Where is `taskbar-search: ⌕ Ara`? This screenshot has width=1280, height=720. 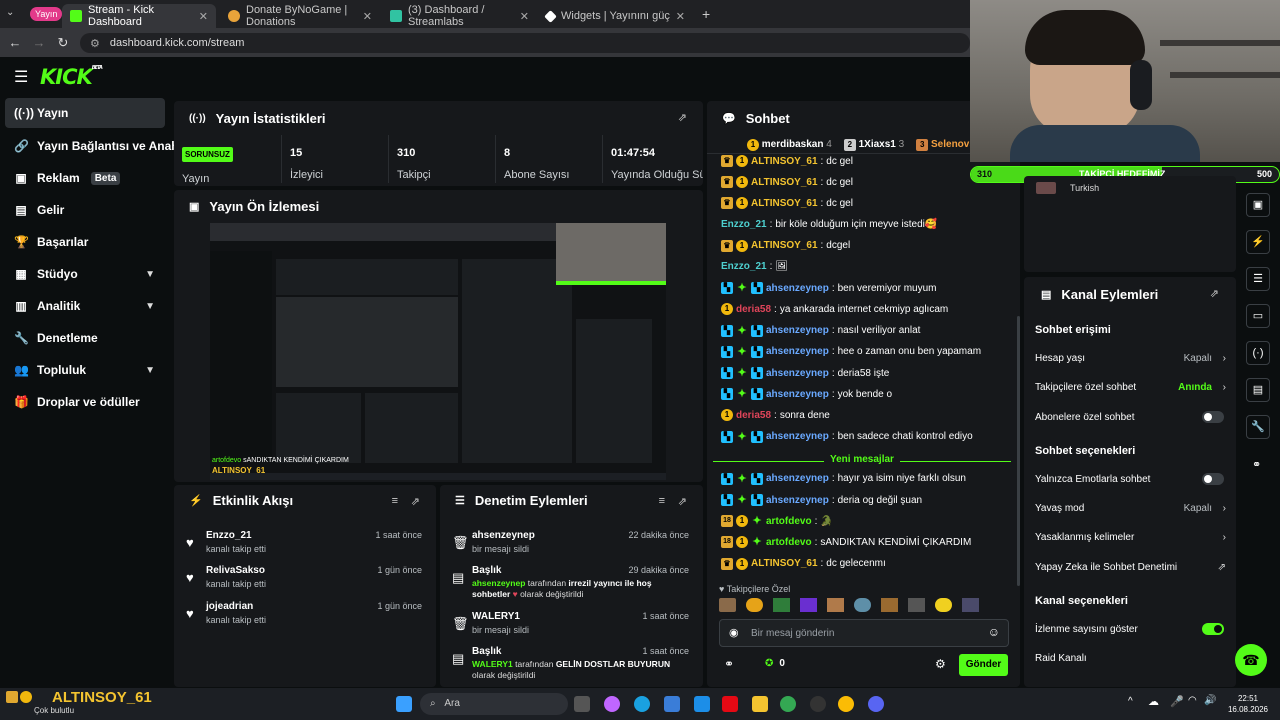
taskbar-search: ⌕ Ara is located at coordinates (494, 704).